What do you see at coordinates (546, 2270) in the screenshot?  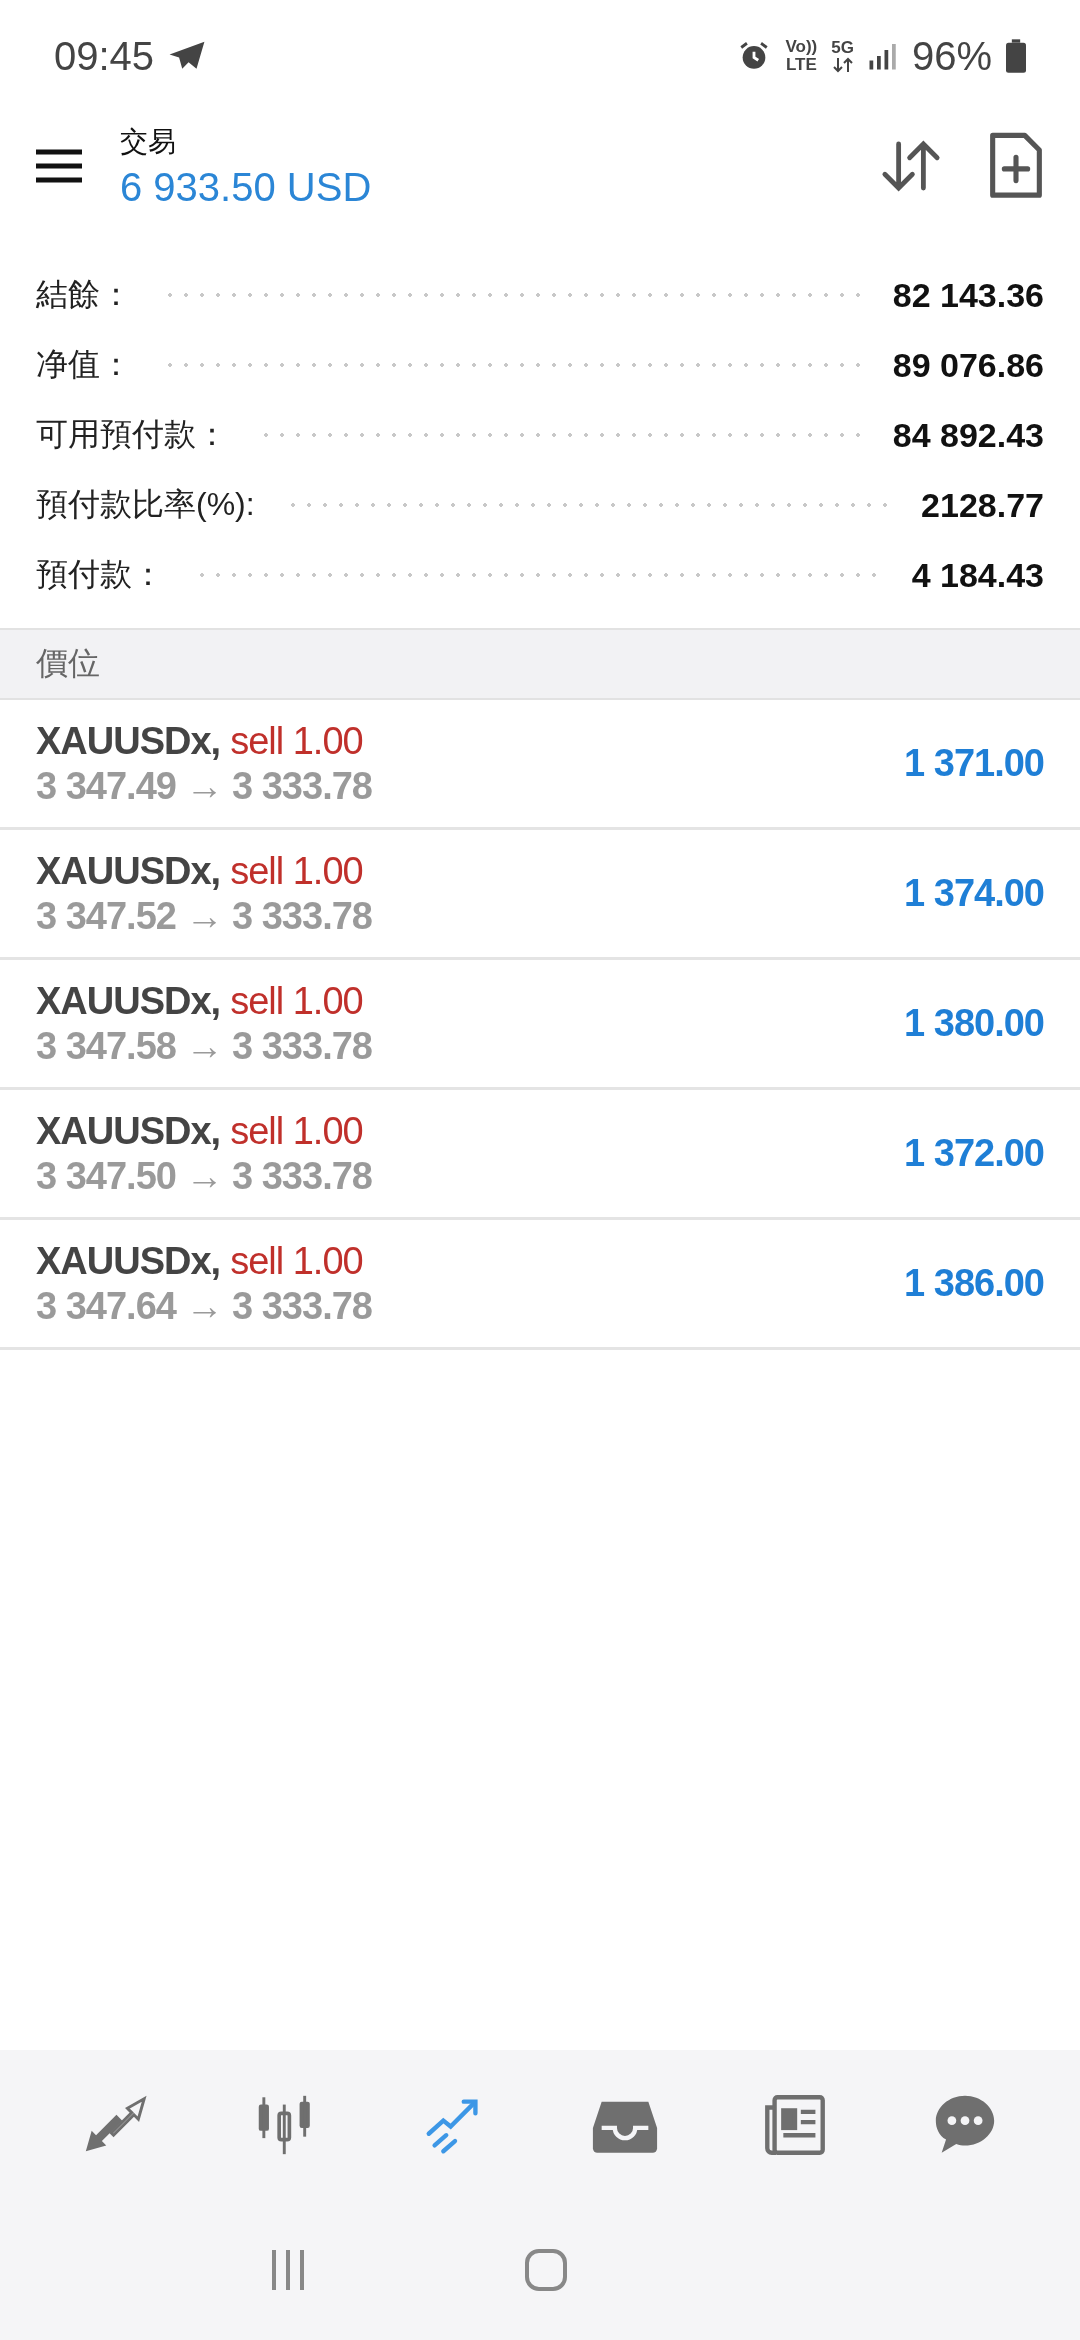 I see `home-button` at bounding box center [546, 2270].